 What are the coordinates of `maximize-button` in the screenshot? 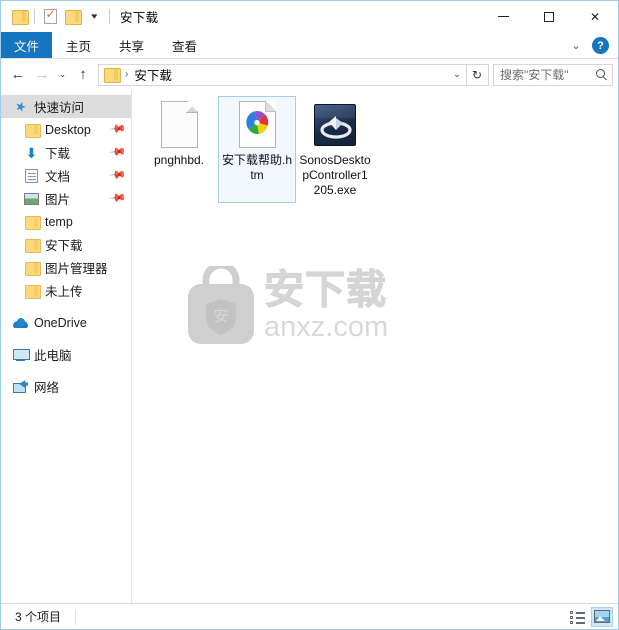 It's located at (549, 16).